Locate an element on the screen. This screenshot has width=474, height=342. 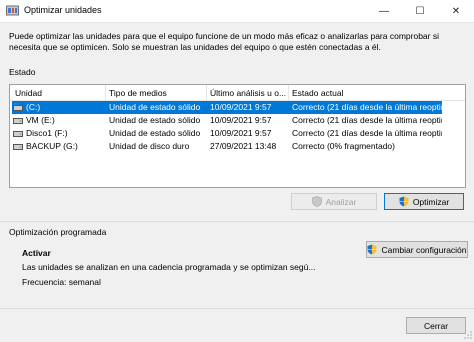
drive-unit: Disco1 (F:) is located at coordinates (47, 133).